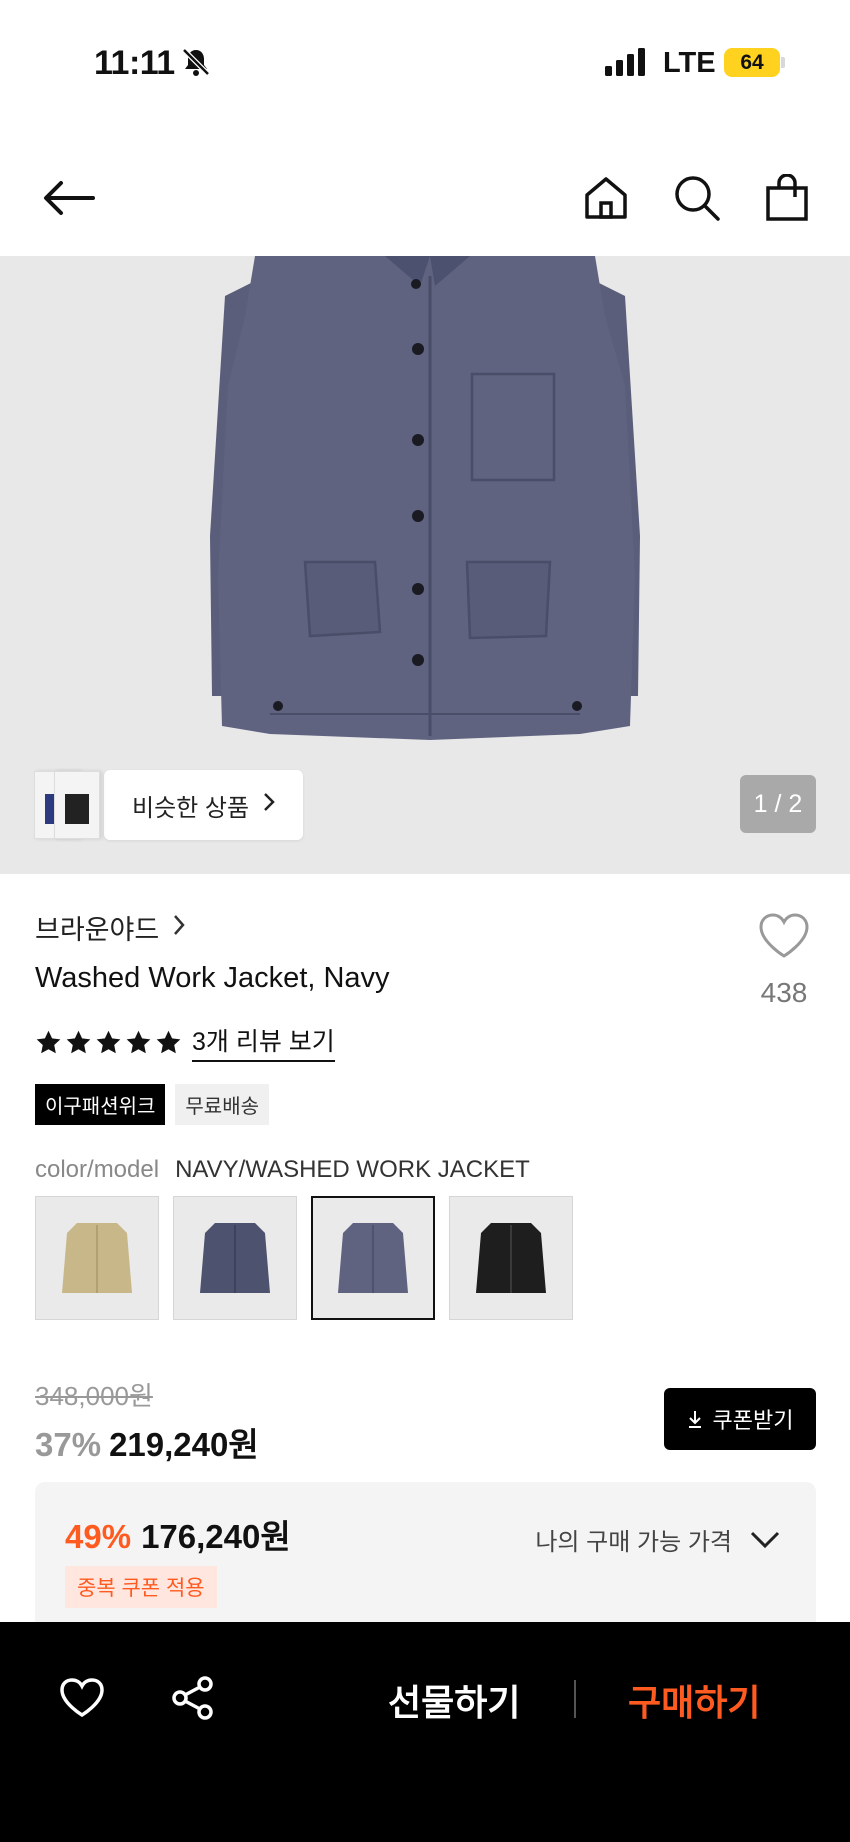 The image size is (850, 1842). I want to click on buy-button: 구매하기, so click(694, 1700).